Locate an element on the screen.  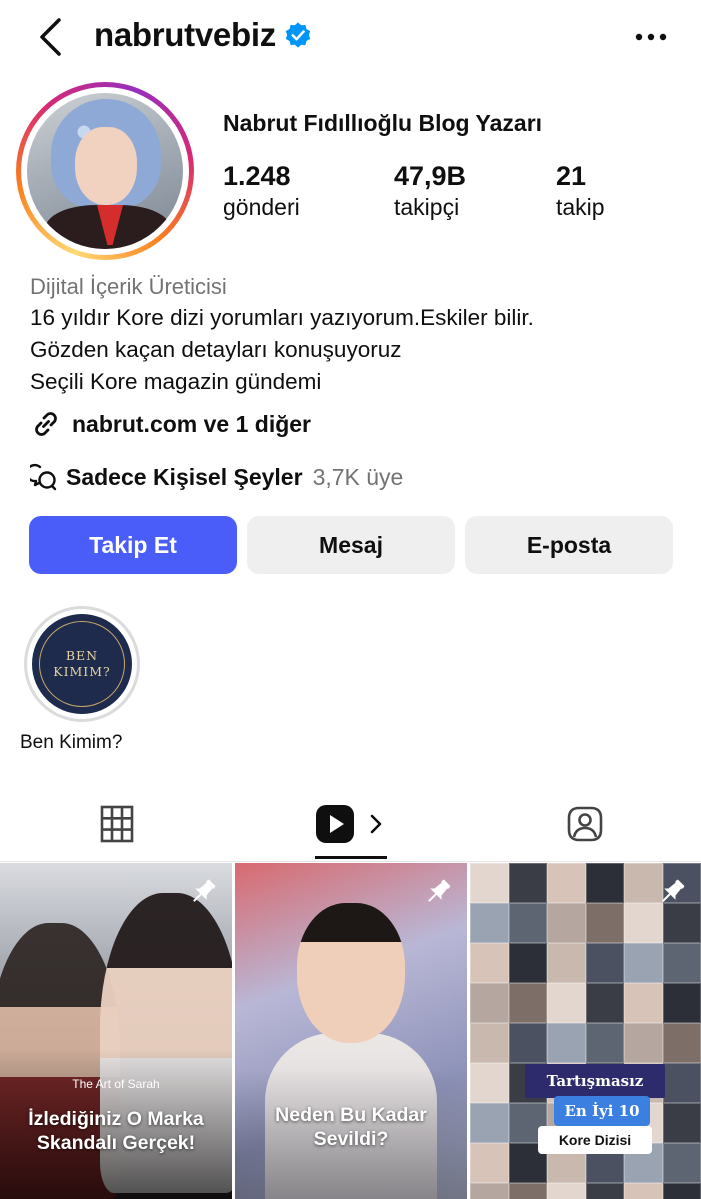
tab-reels is located at coordinates (350, 824).